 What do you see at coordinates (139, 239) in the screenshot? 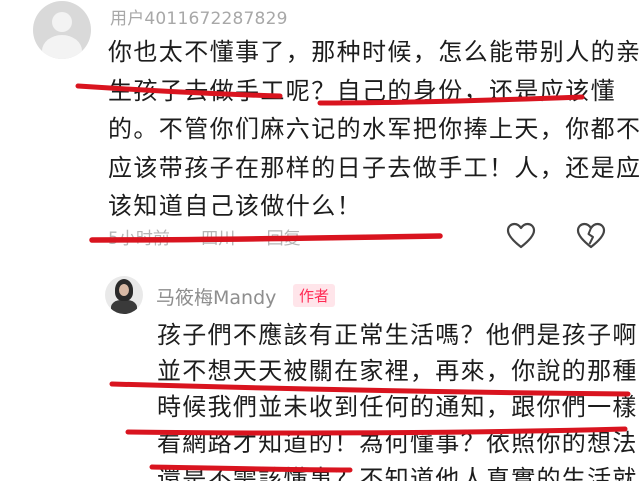
I see `comment-time: 5小时前` at bounding box center [139, 239].